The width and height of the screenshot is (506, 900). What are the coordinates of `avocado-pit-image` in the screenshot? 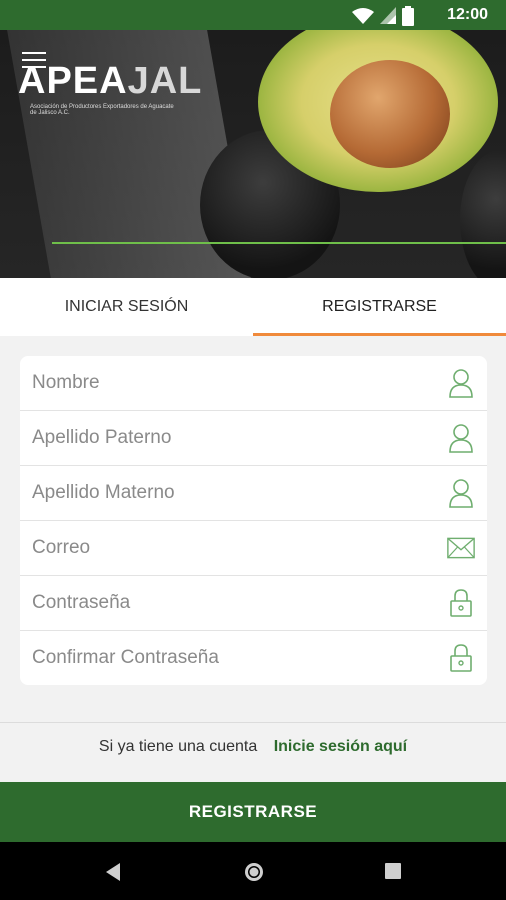 It's located at (390, 114).